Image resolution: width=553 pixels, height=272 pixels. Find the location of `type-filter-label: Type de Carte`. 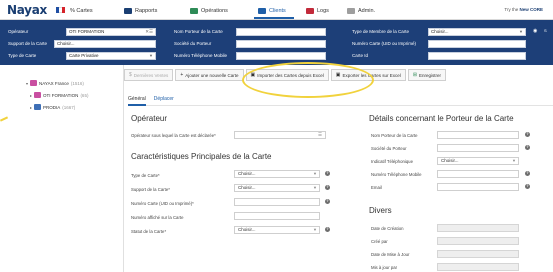

type-filter-label: Type de Carte is located at coordinates (22, 55).